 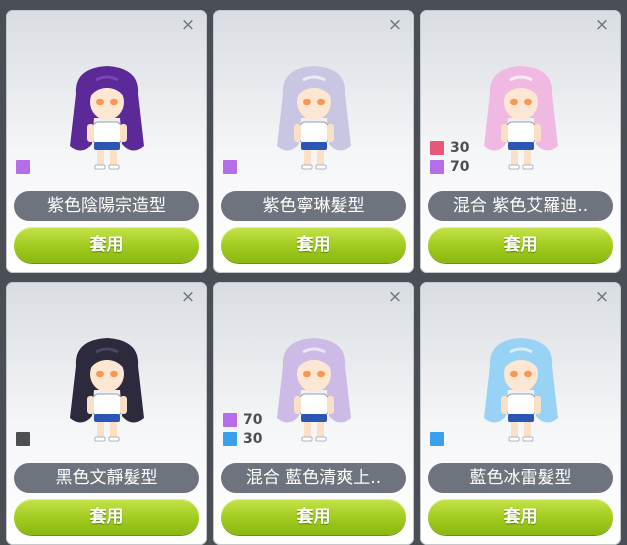 What do you see at coordinates (313, 478) in the screenshot?
I see `hair-style-name: 混合 藍色清爽上..` at bounding box center [313, 478].